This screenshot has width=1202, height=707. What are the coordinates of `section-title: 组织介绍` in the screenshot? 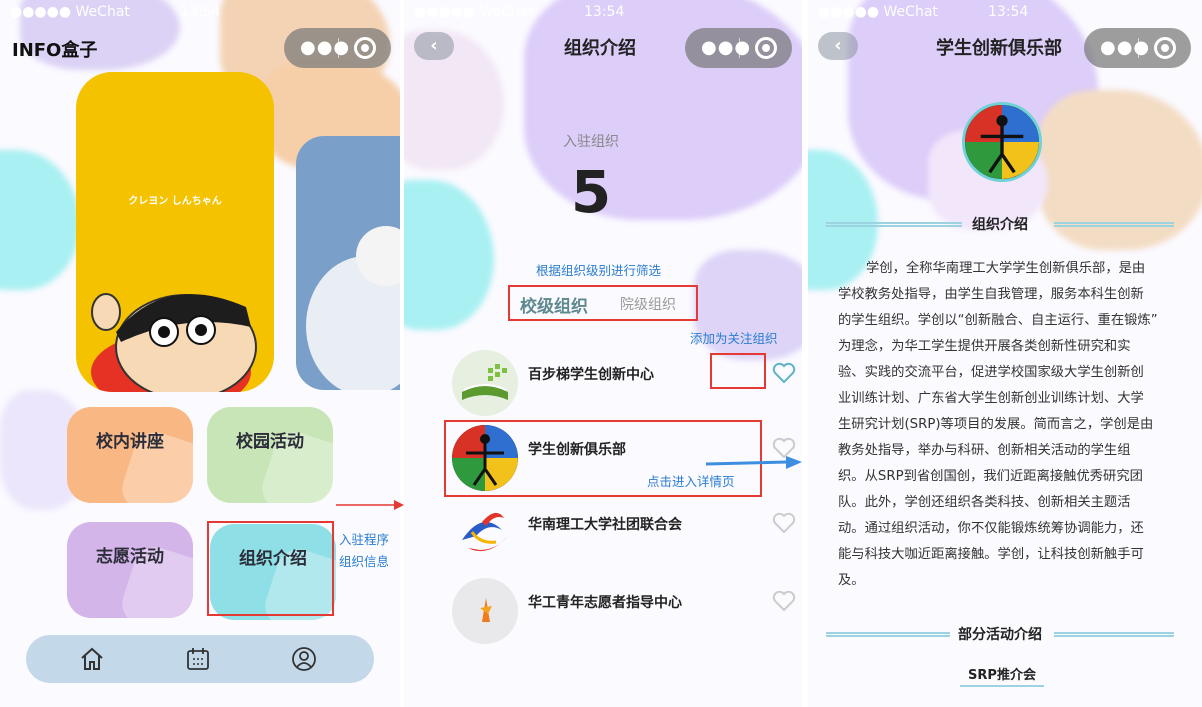 It's located at (1000, 225).